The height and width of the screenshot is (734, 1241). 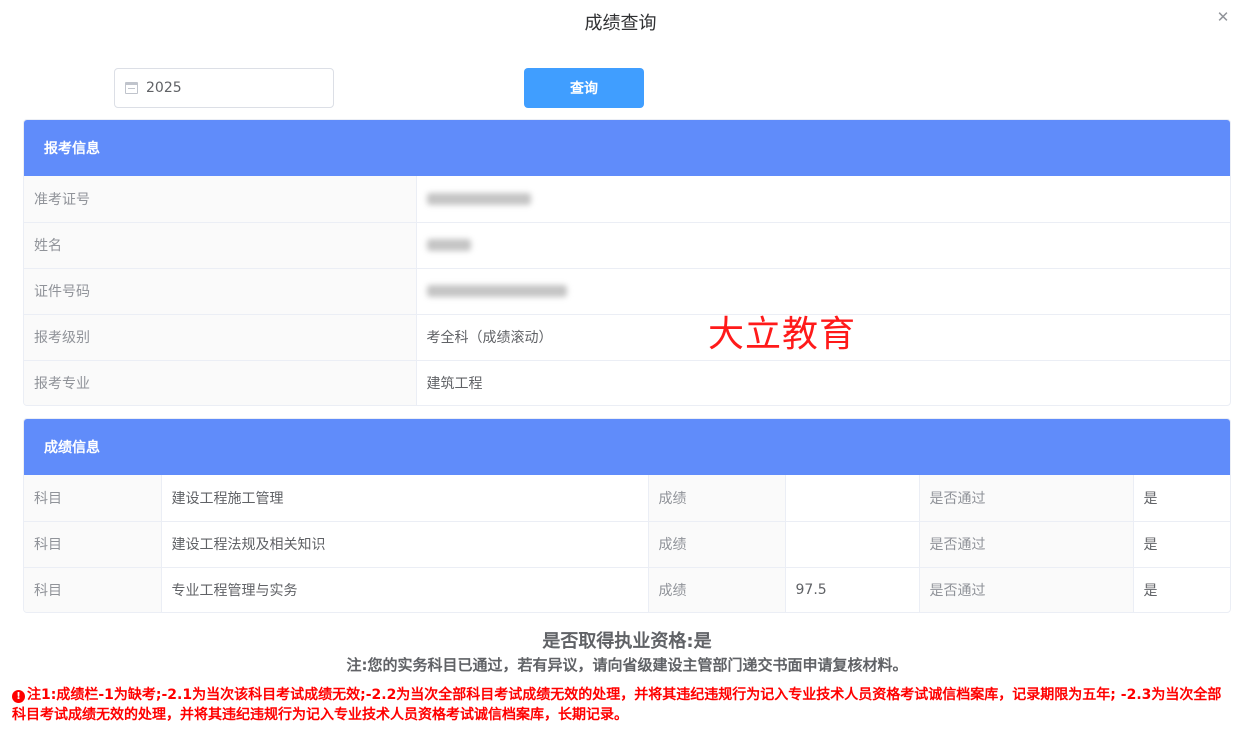 I want to click on name-label: 姓名, so click(x=220, y=245).